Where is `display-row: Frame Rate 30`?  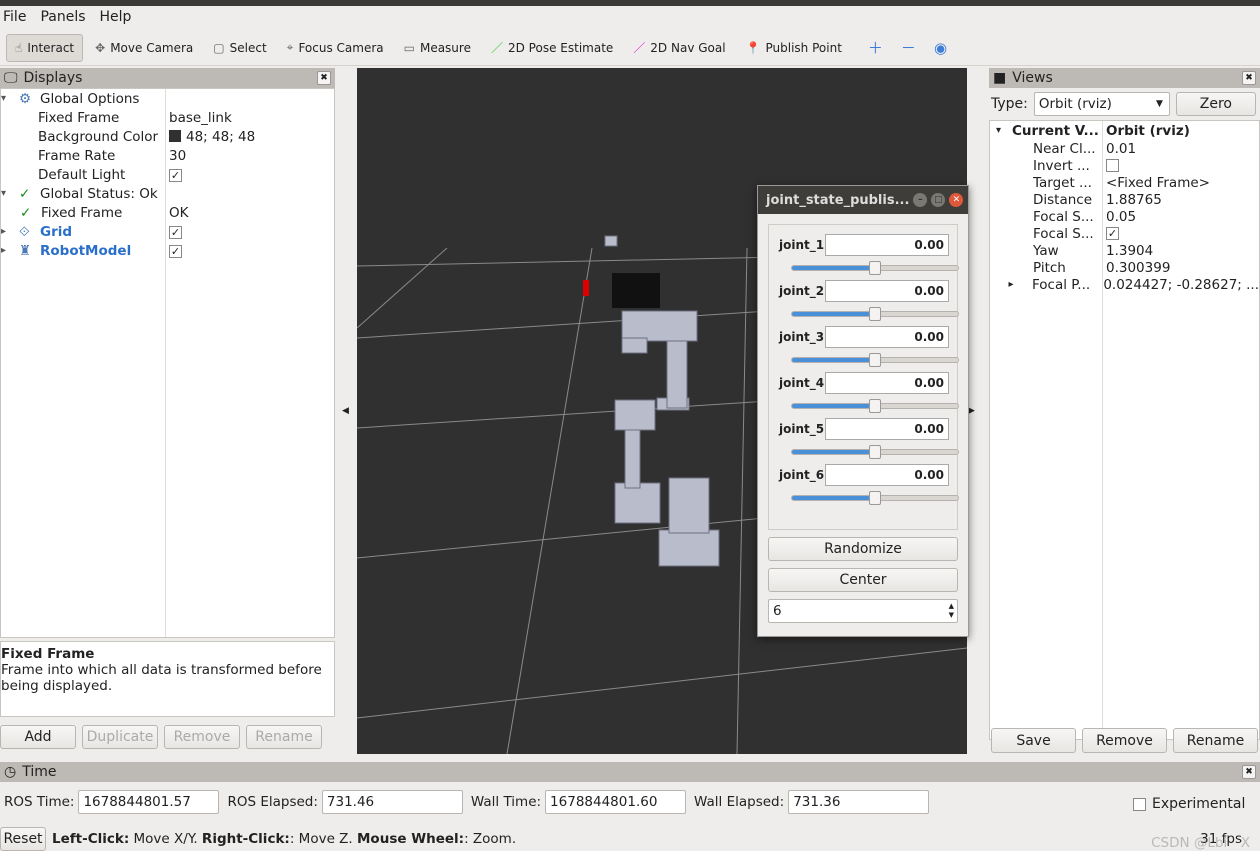 display-row: Frame Rate 30 is located at coordinates (167, 155).